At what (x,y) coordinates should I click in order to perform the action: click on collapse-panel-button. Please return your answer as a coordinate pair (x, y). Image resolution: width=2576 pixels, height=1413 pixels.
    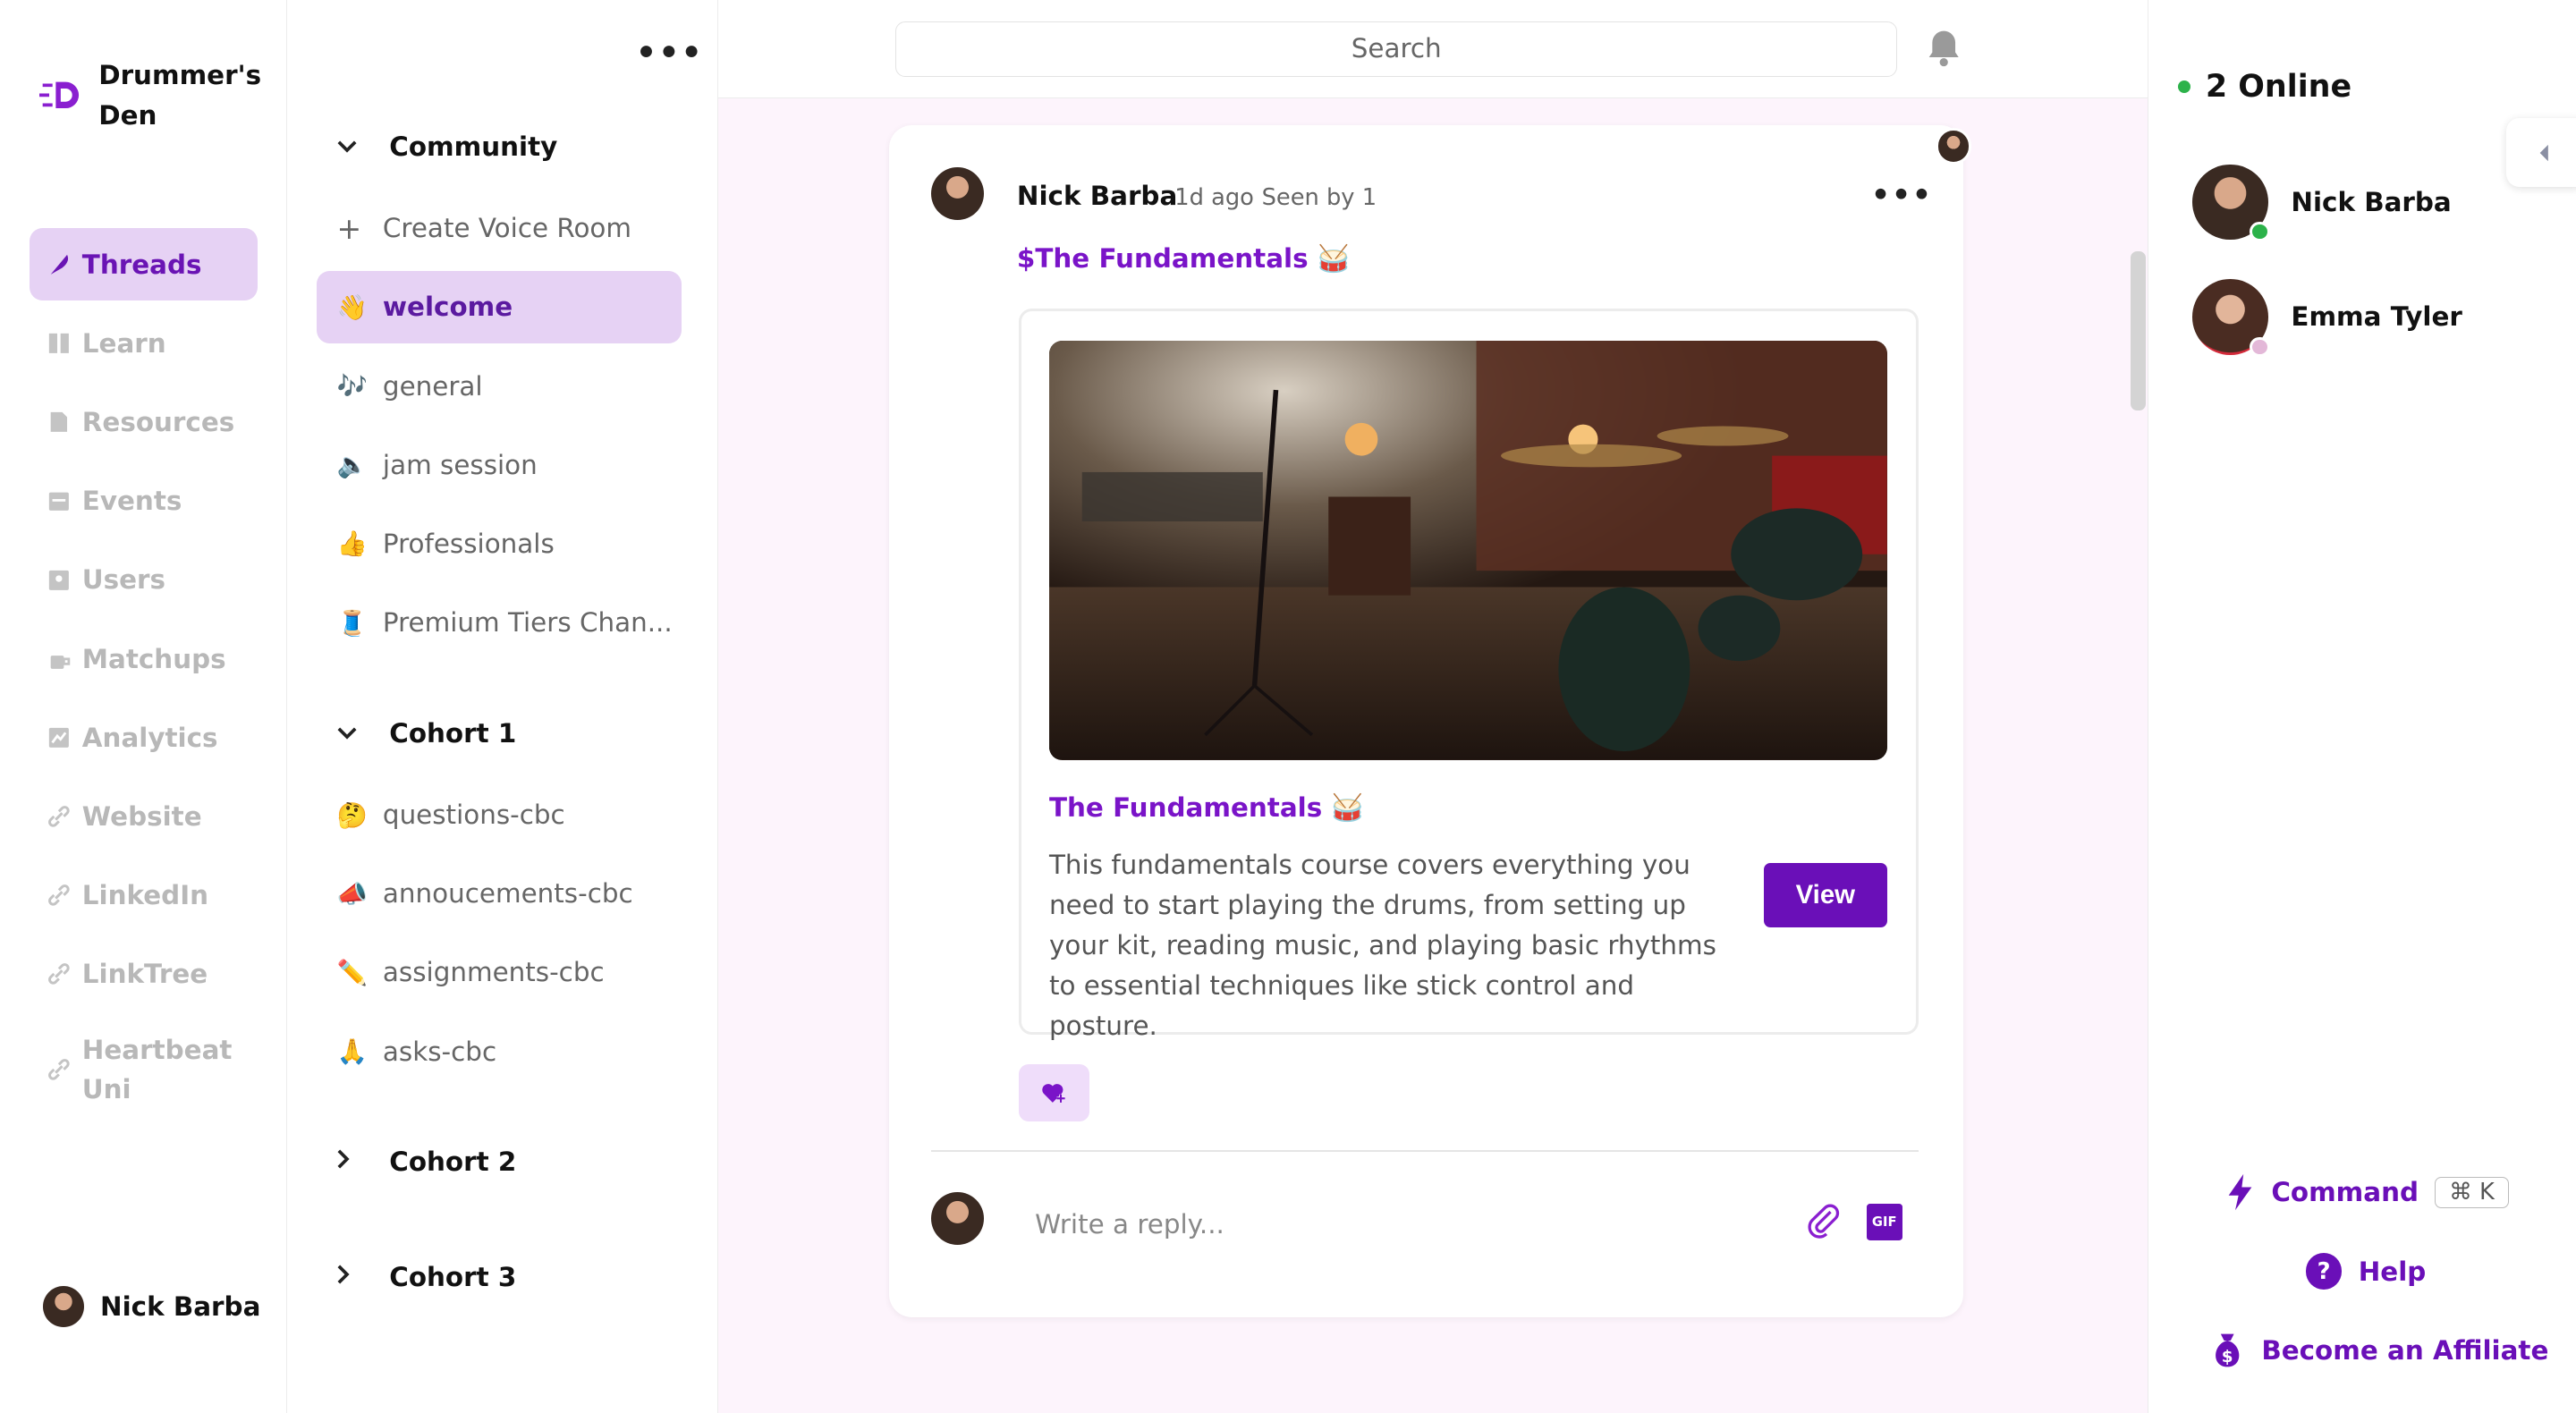
    Looking at the image, I should click on (2541, 153).